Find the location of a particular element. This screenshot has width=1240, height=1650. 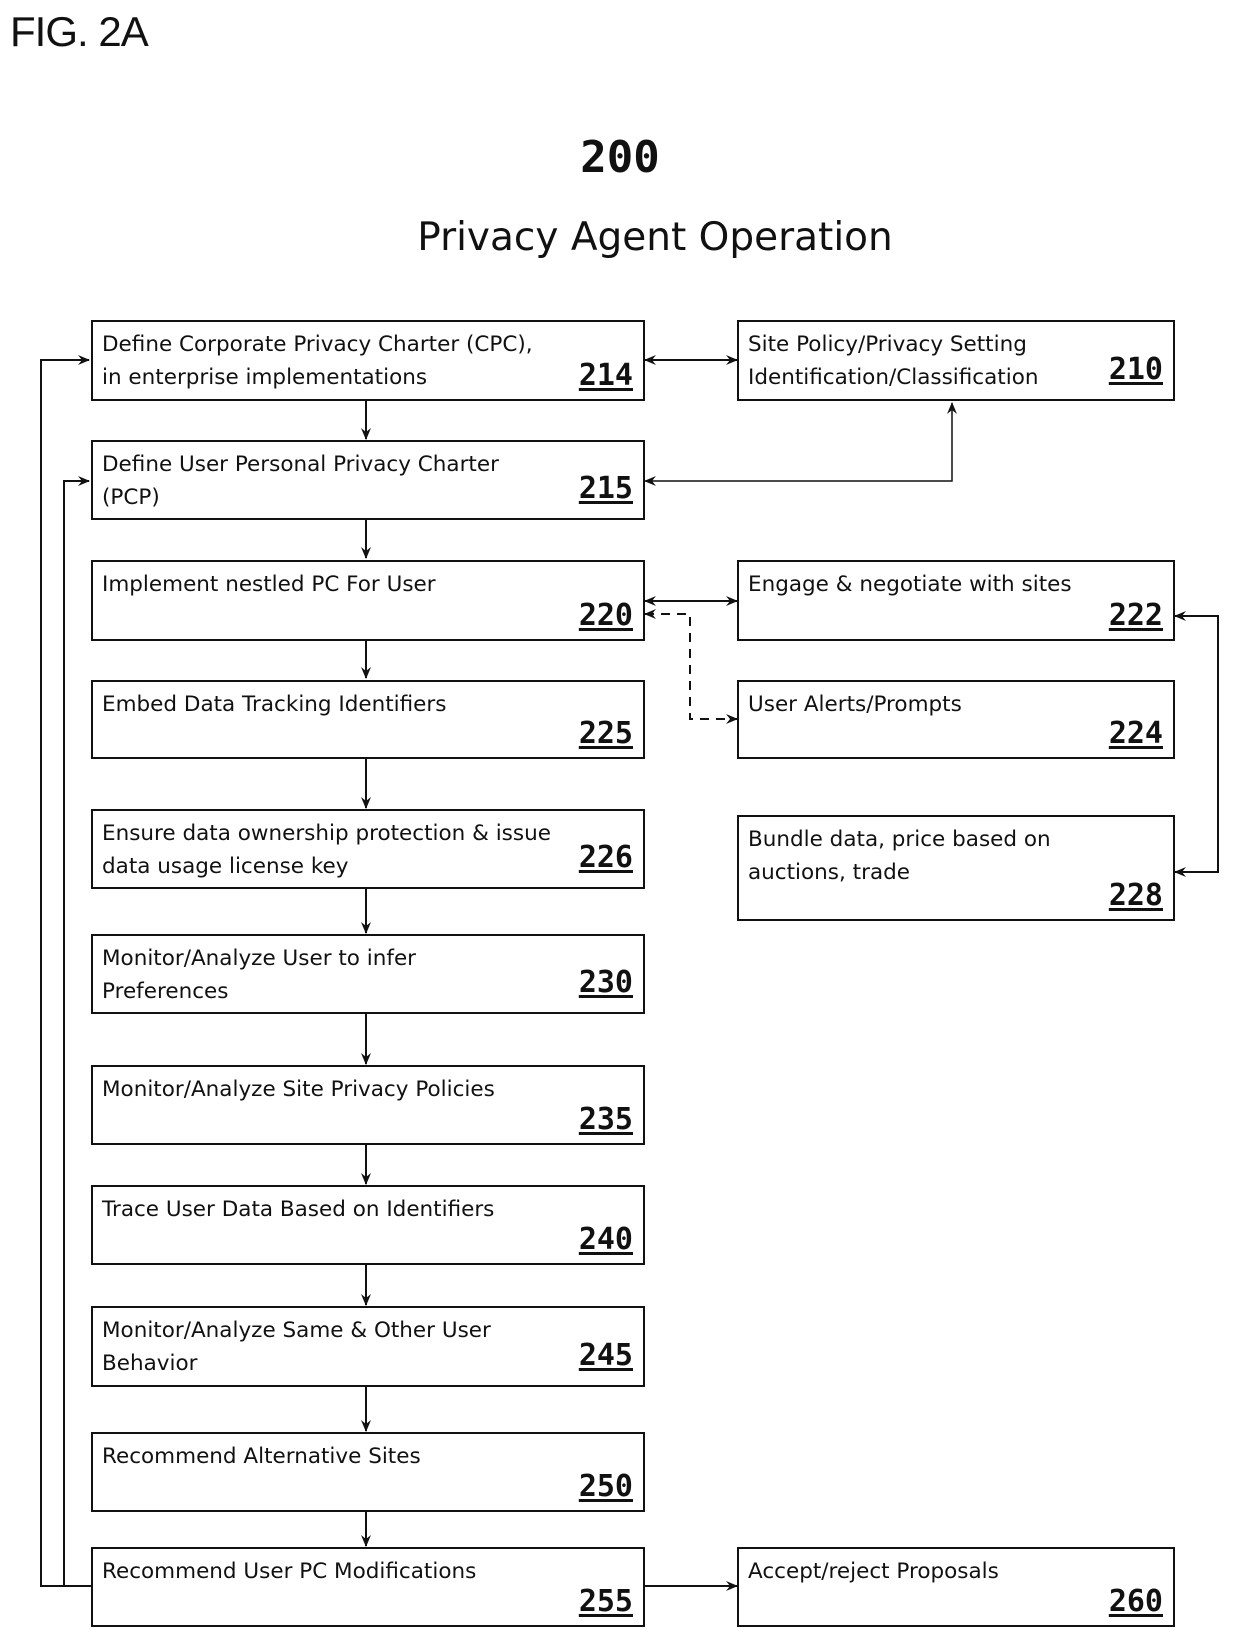

step-box-250: Recommend Alternative Sites 250 is located at coordinates (368, 1472).